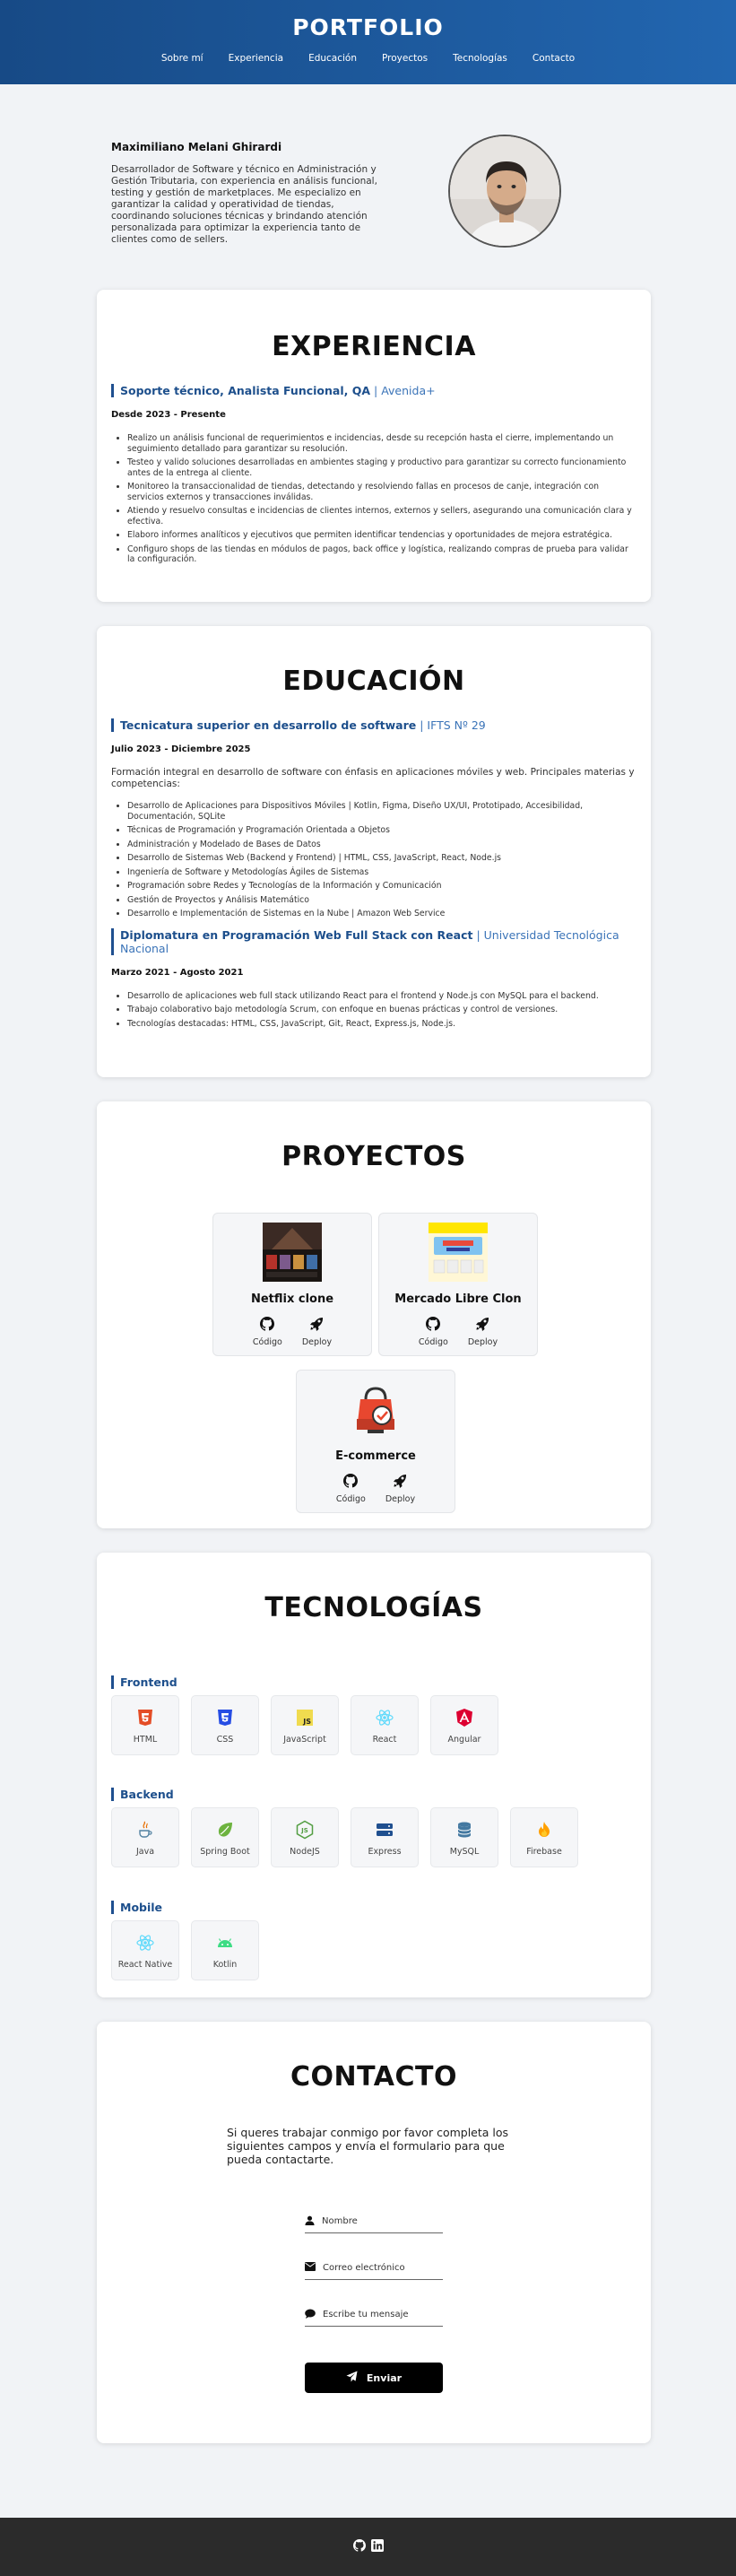 The width and height of the screenshot is (736, 2576). I want to click on name-field: Nombre, so click(374, 2221).